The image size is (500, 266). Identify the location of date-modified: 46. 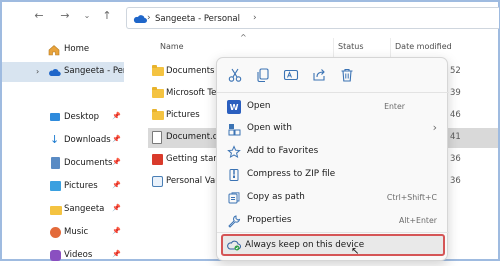
(455, 115).